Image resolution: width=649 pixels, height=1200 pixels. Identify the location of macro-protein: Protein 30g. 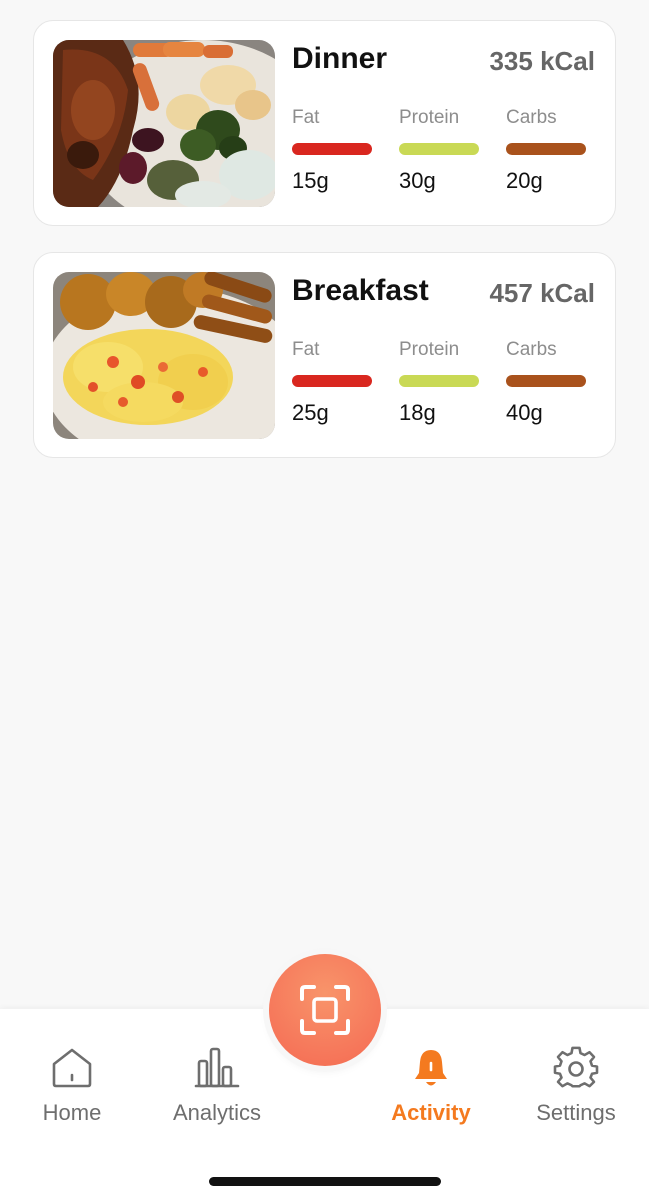
(441, 150).